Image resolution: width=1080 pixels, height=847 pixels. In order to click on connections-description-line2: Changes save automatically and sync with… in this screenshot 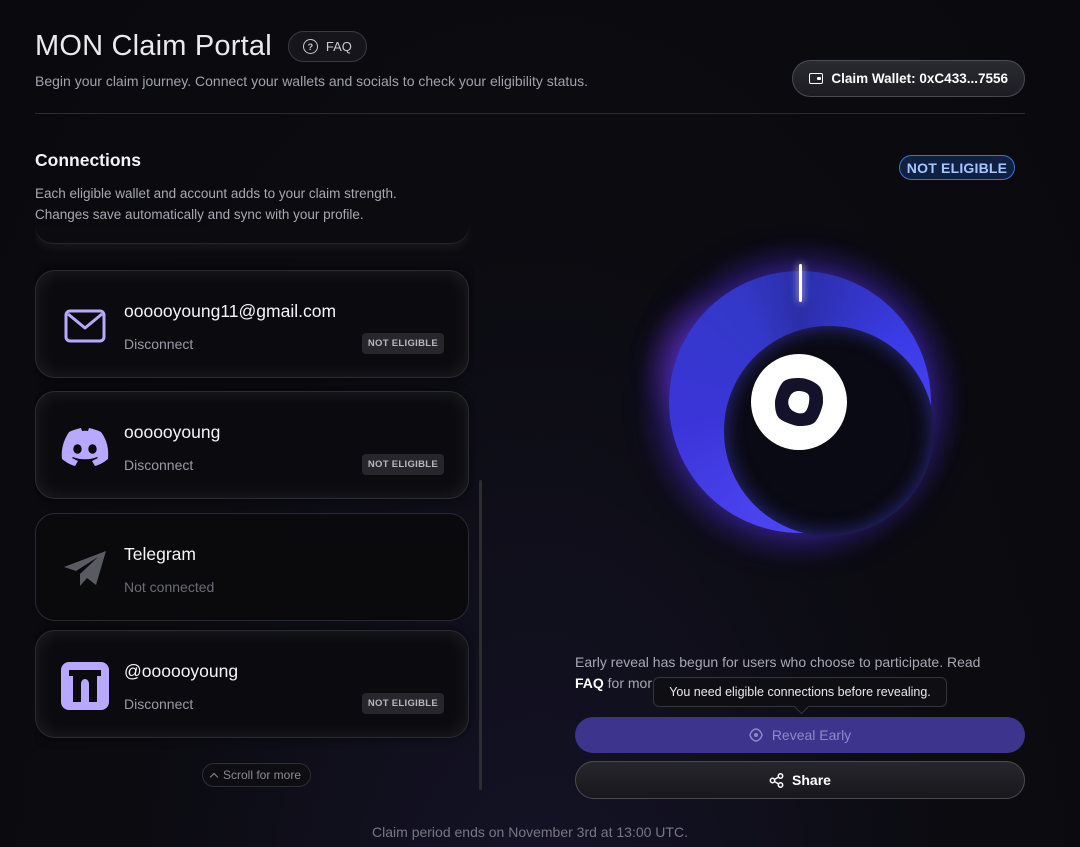, I will do `click(199, 214)`.